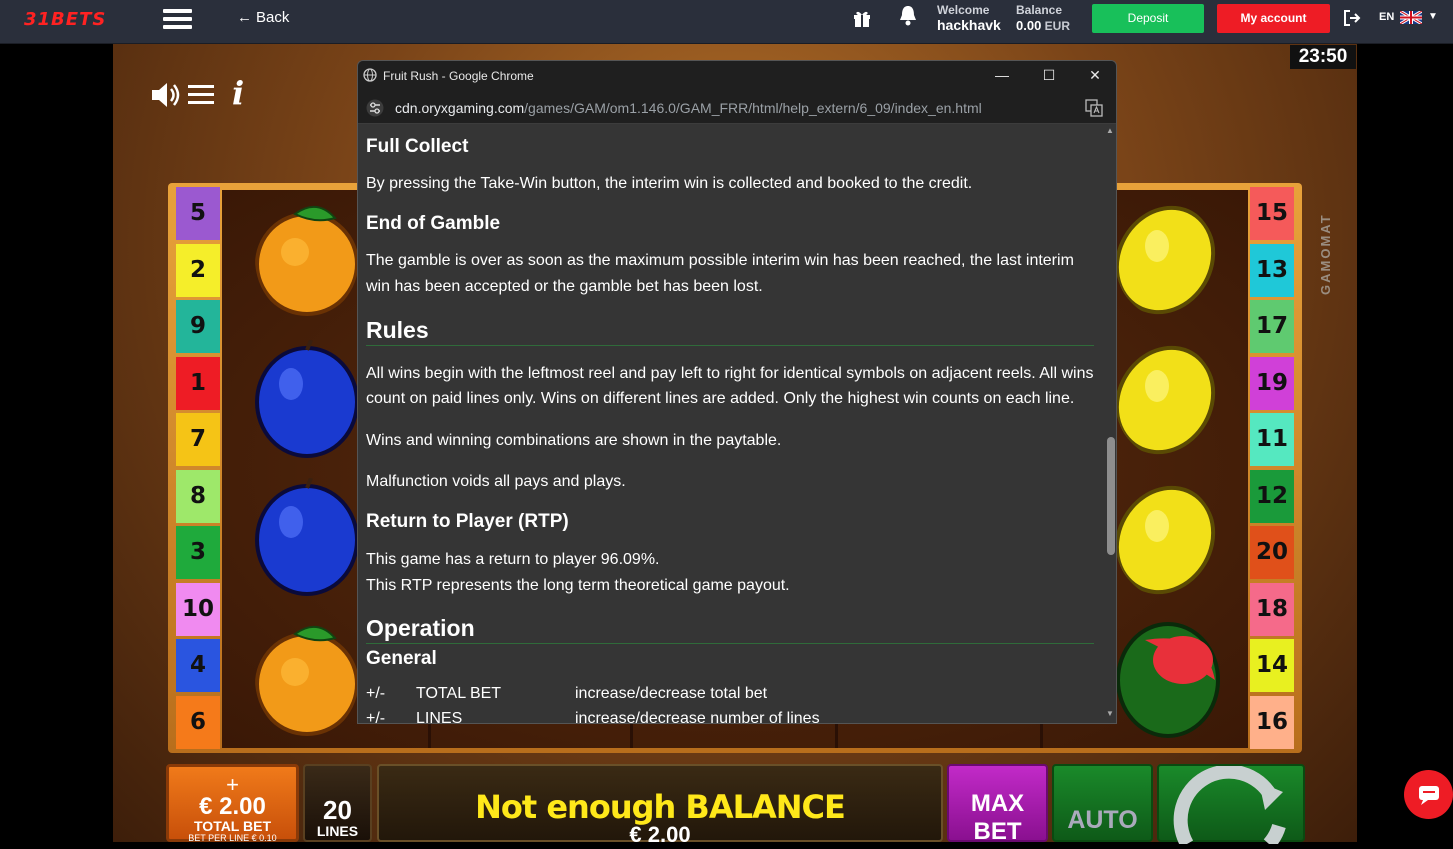 This screenshot has height=849, width=1453. What do you see at coordinates (1272, 213) in the screenshot?
I see `right-line-number: 15` at bounding box center [1272, 213].